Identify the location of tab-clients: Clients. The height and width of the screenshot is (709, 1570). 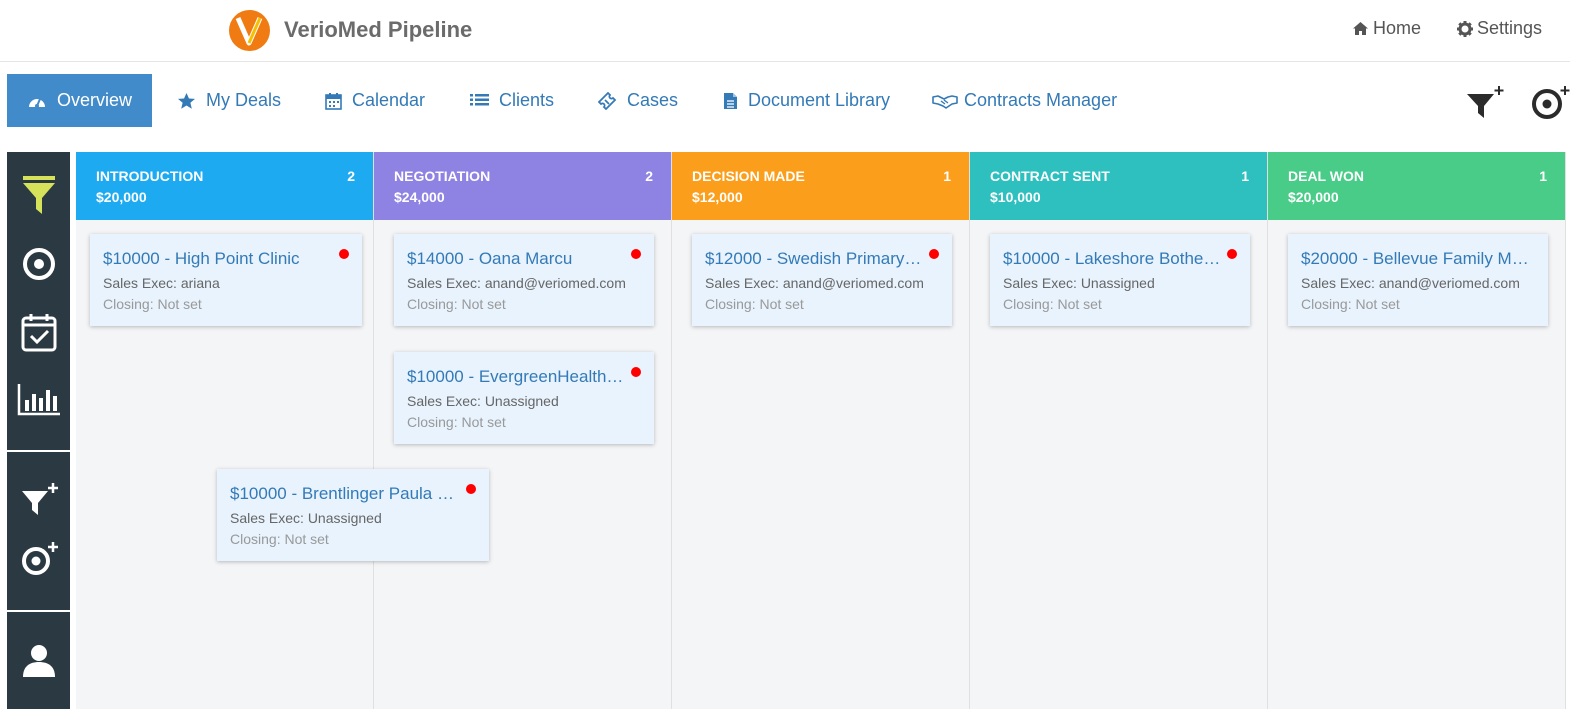
(512, 100).